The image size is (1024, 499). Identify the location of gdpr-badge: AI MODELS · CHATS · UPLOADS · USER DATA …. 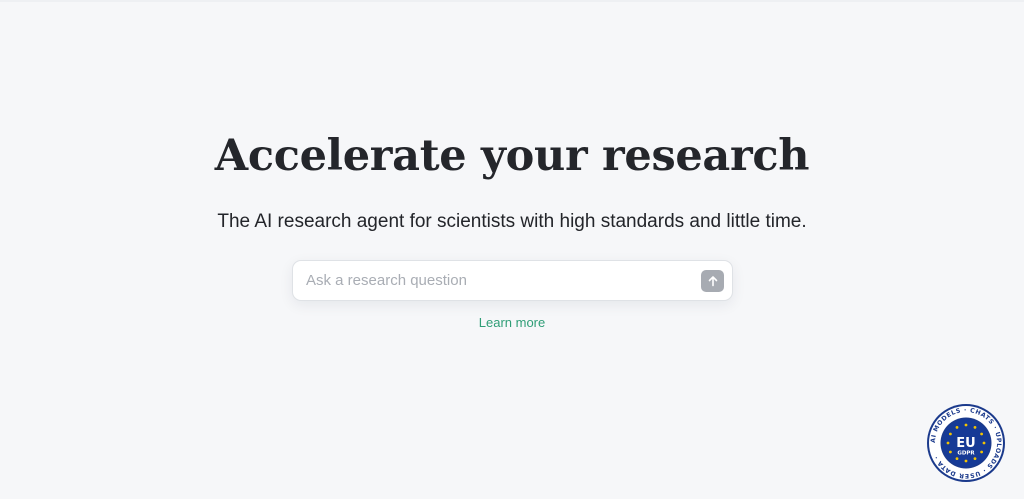
(966, 443).